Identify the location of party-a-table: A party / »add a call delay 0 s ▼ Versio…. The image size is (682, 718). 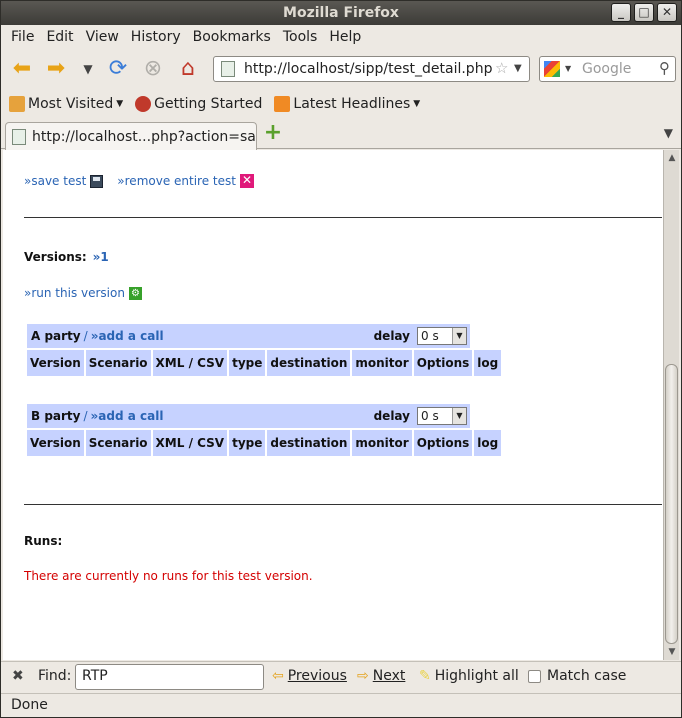
(264, 350).